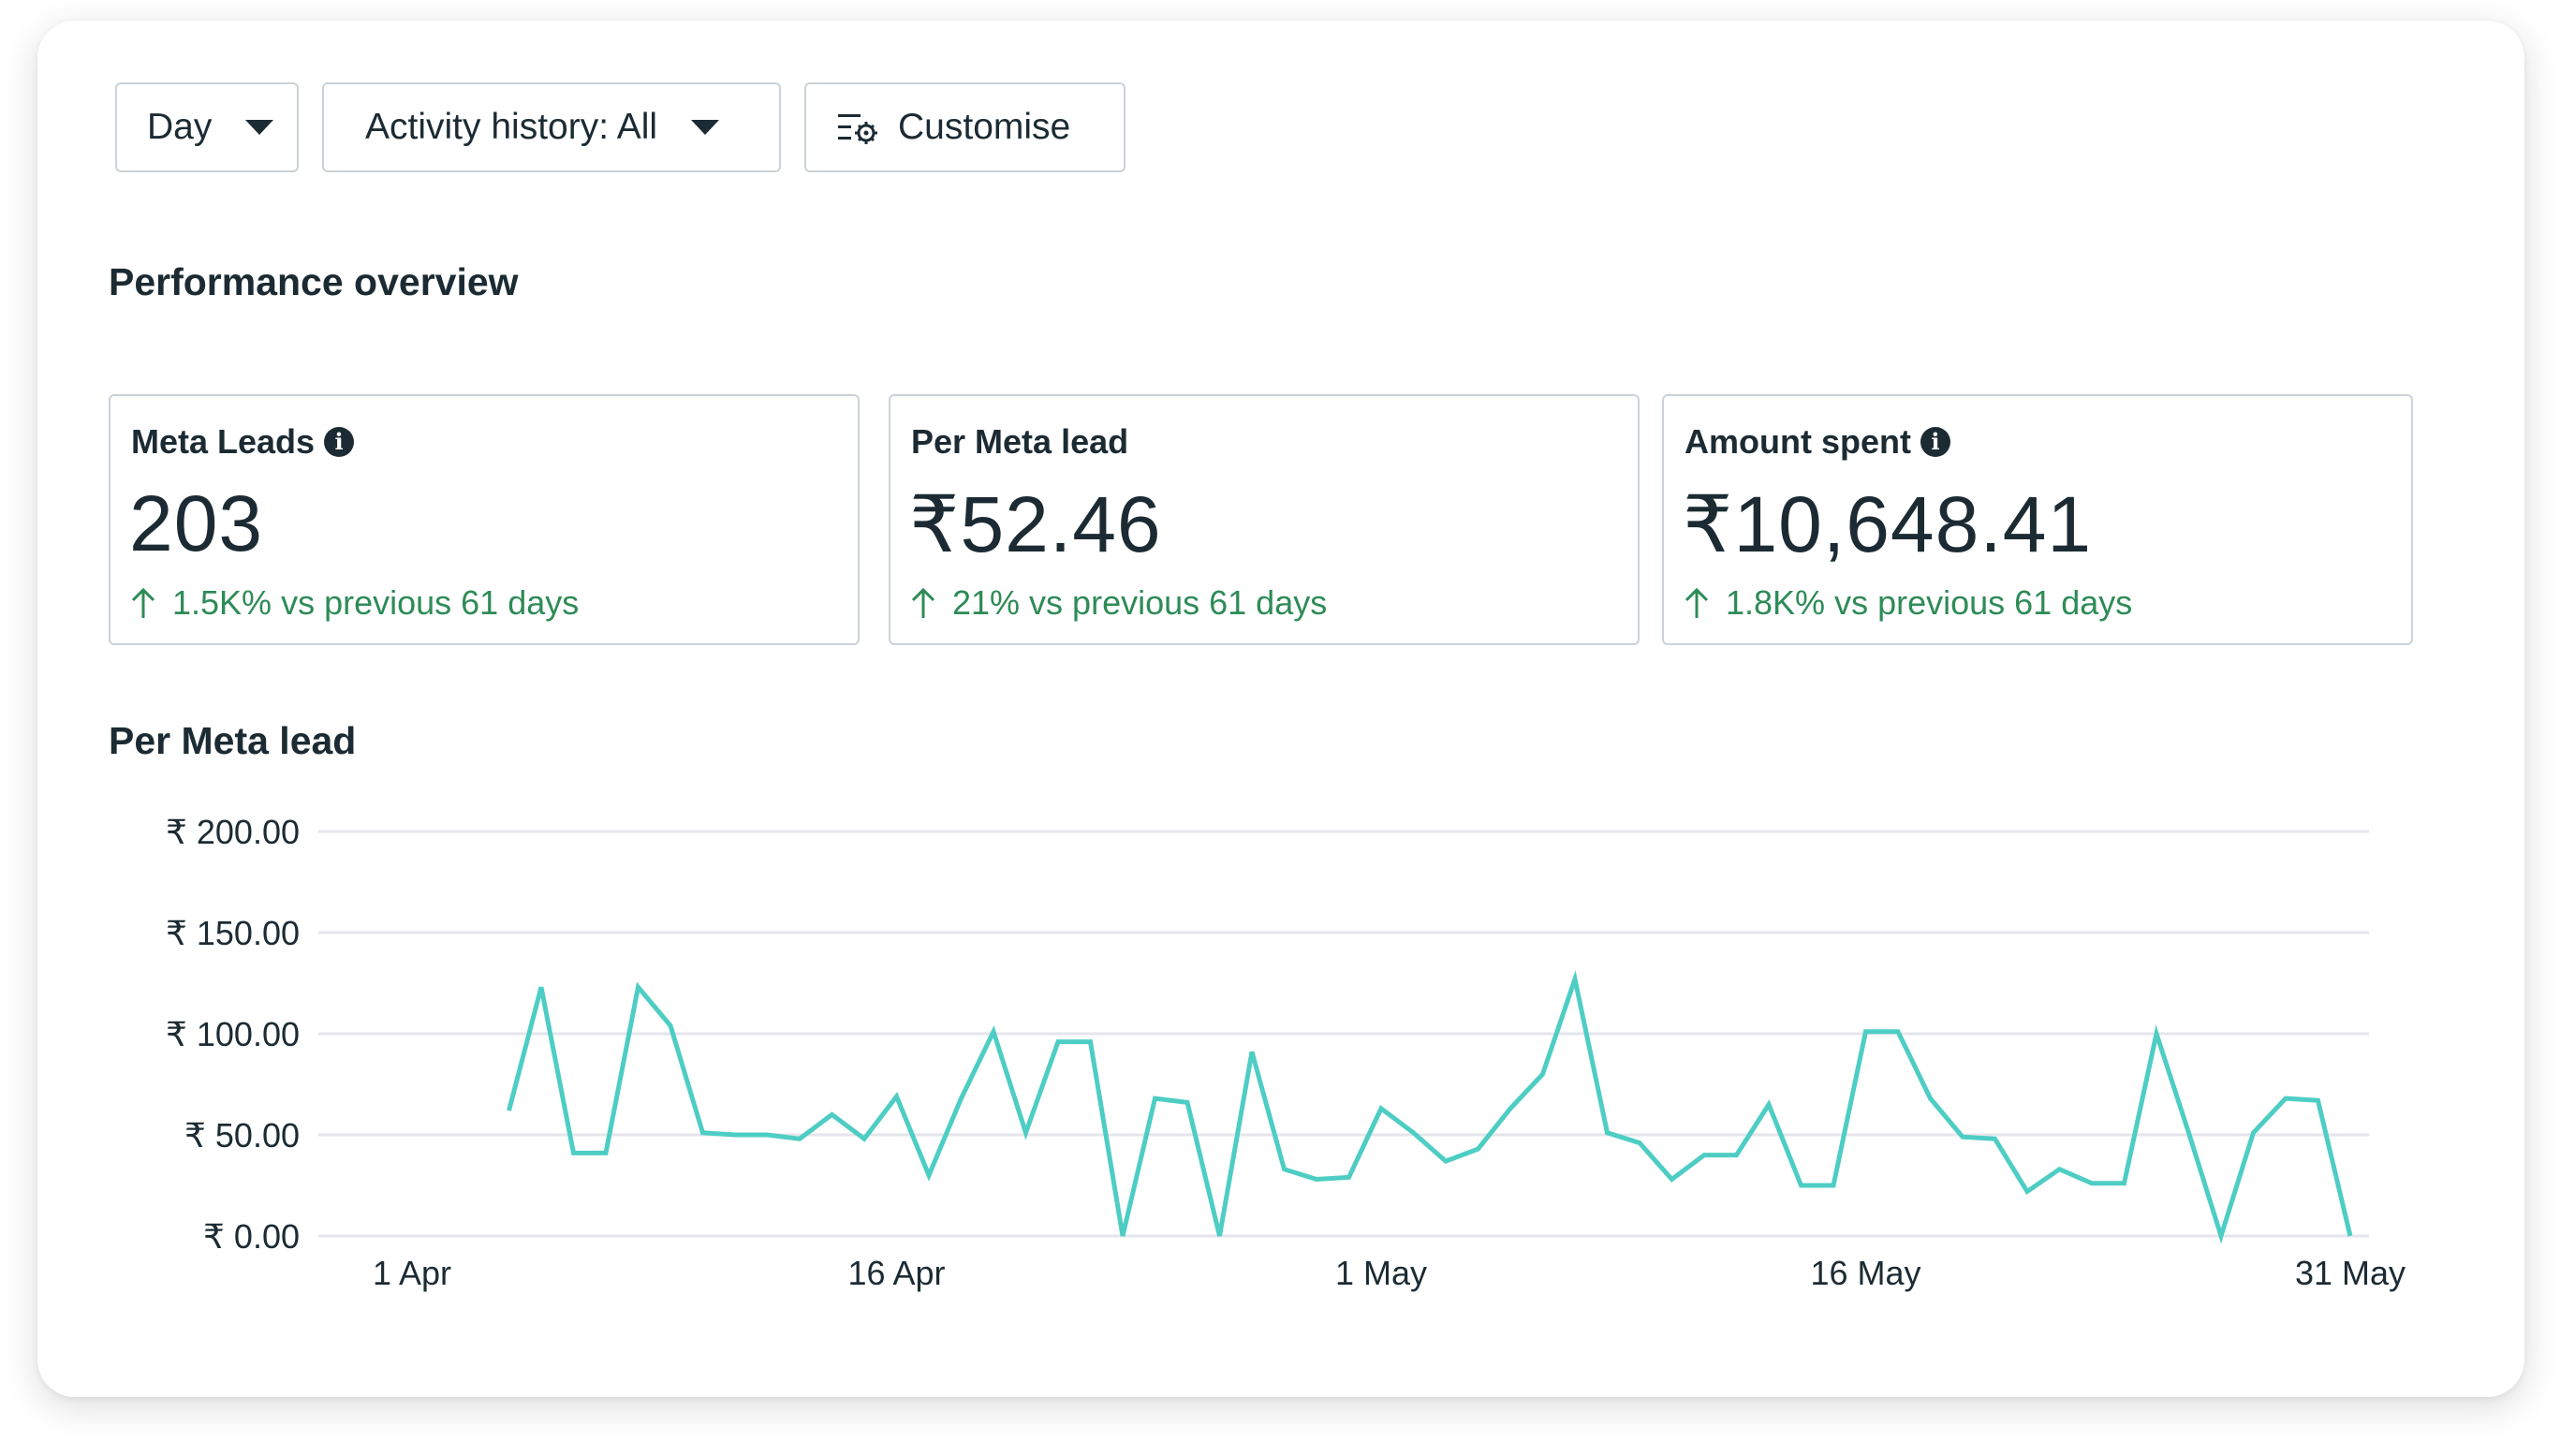 The width and height of the screenshot is (2560, 1456). What do you see at coordinates (857, 129) in the screenshot?
I see `customise-settings-icon` at bounding box center [857, 129].